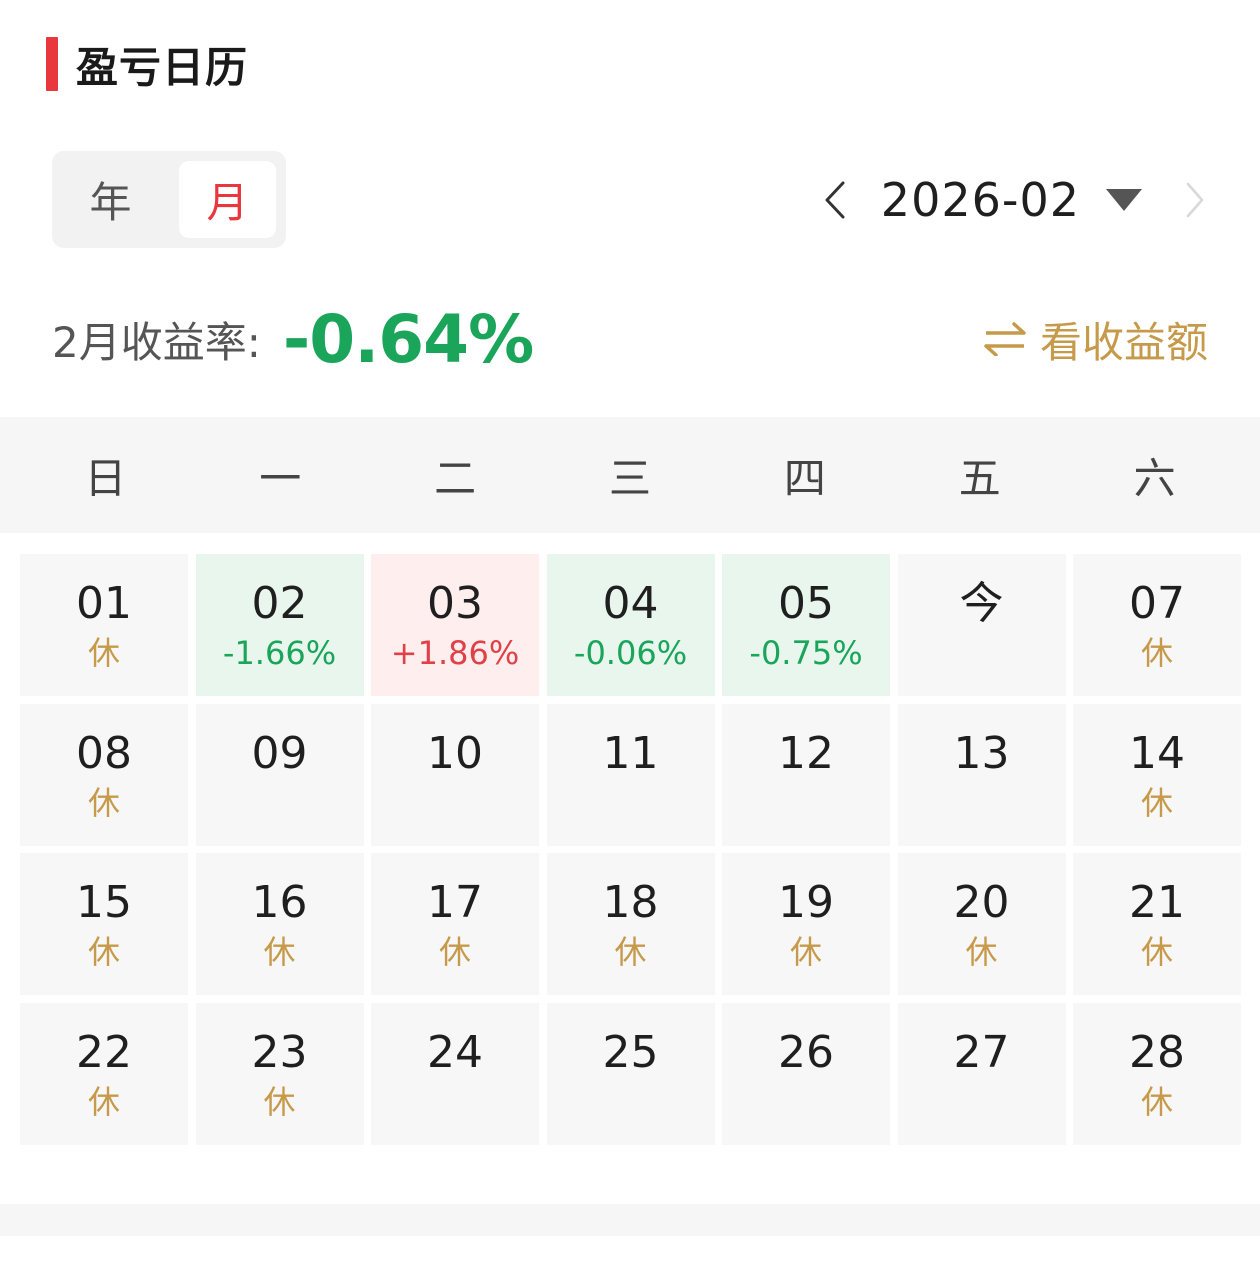  What do you see at coordinates (455, 603) in the screenshot?
I see `day-number: 03` at bounding box center [455, 603].